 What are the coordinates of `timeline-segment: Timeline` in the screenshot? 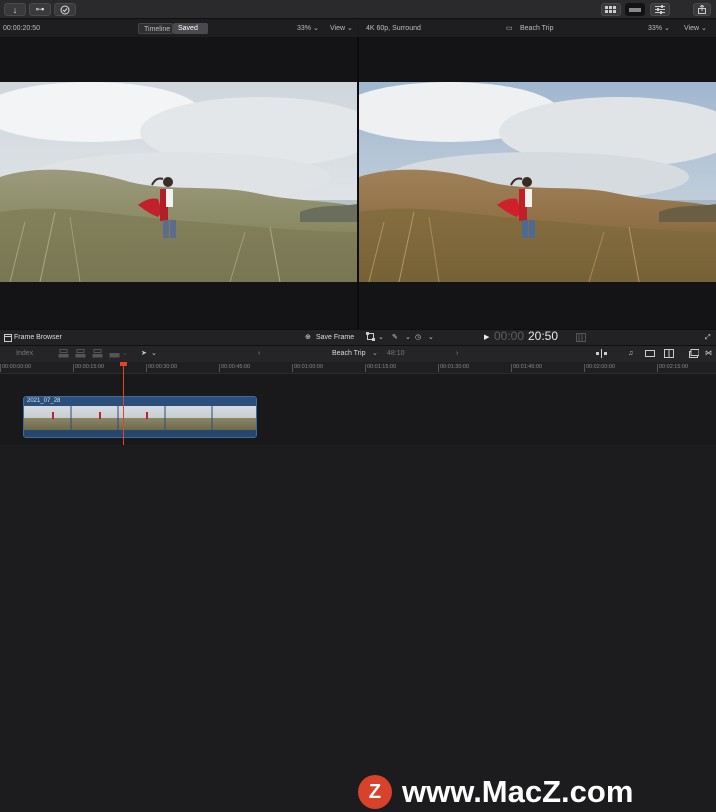 It's located at (155, 28).